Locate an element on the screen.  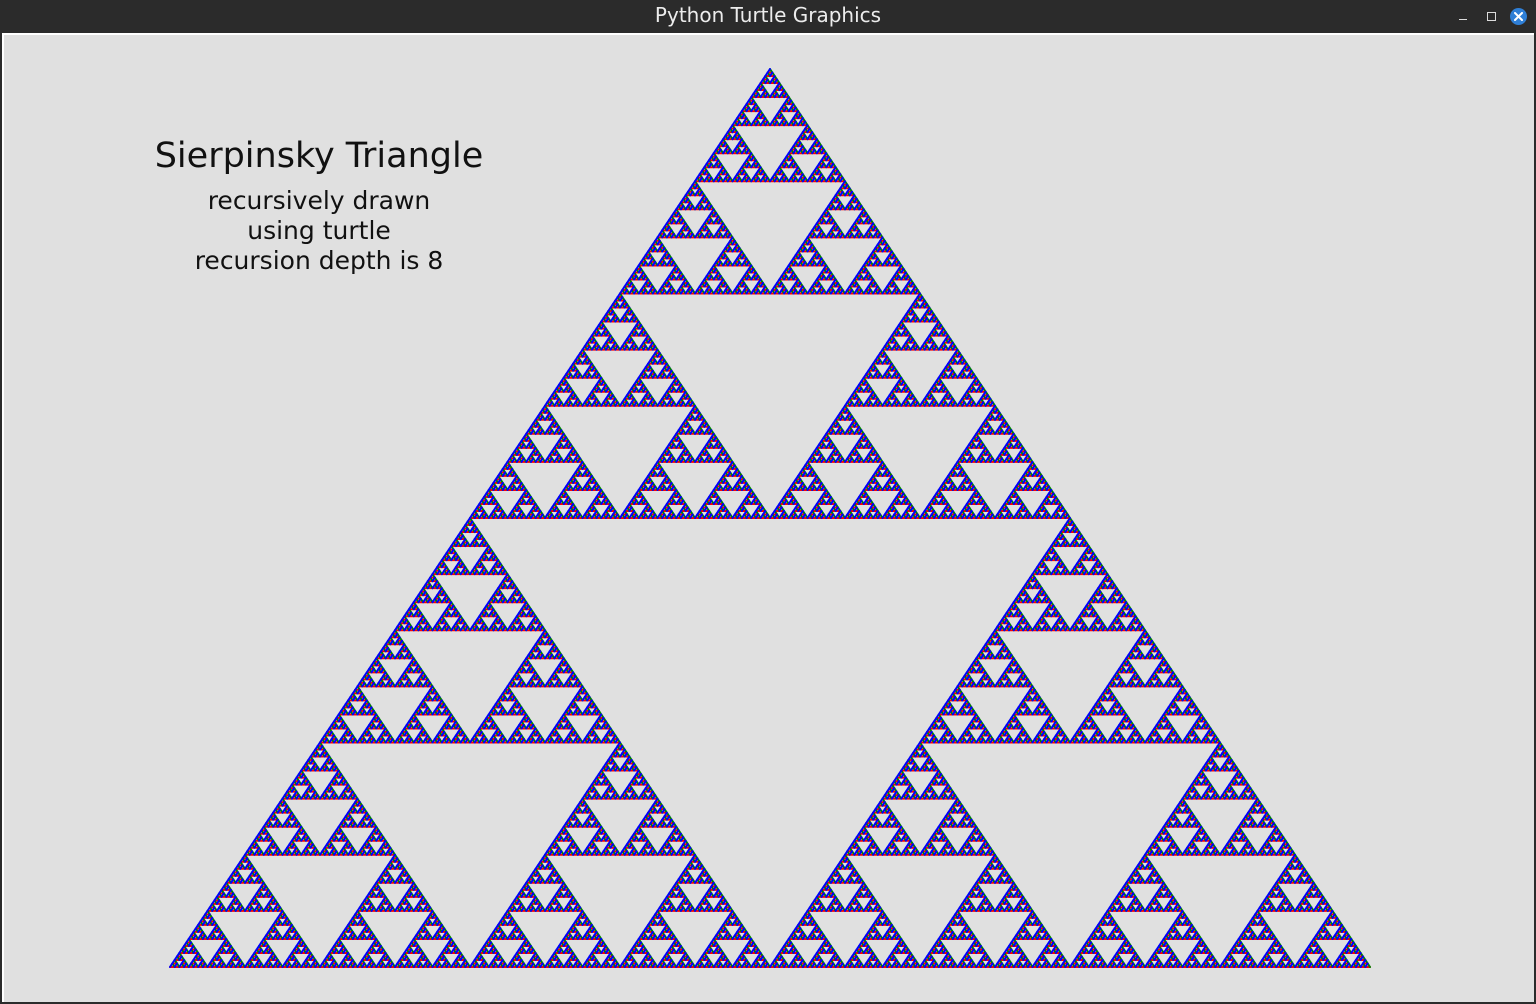
maximize-icon is located at coordinates (1491, 16).